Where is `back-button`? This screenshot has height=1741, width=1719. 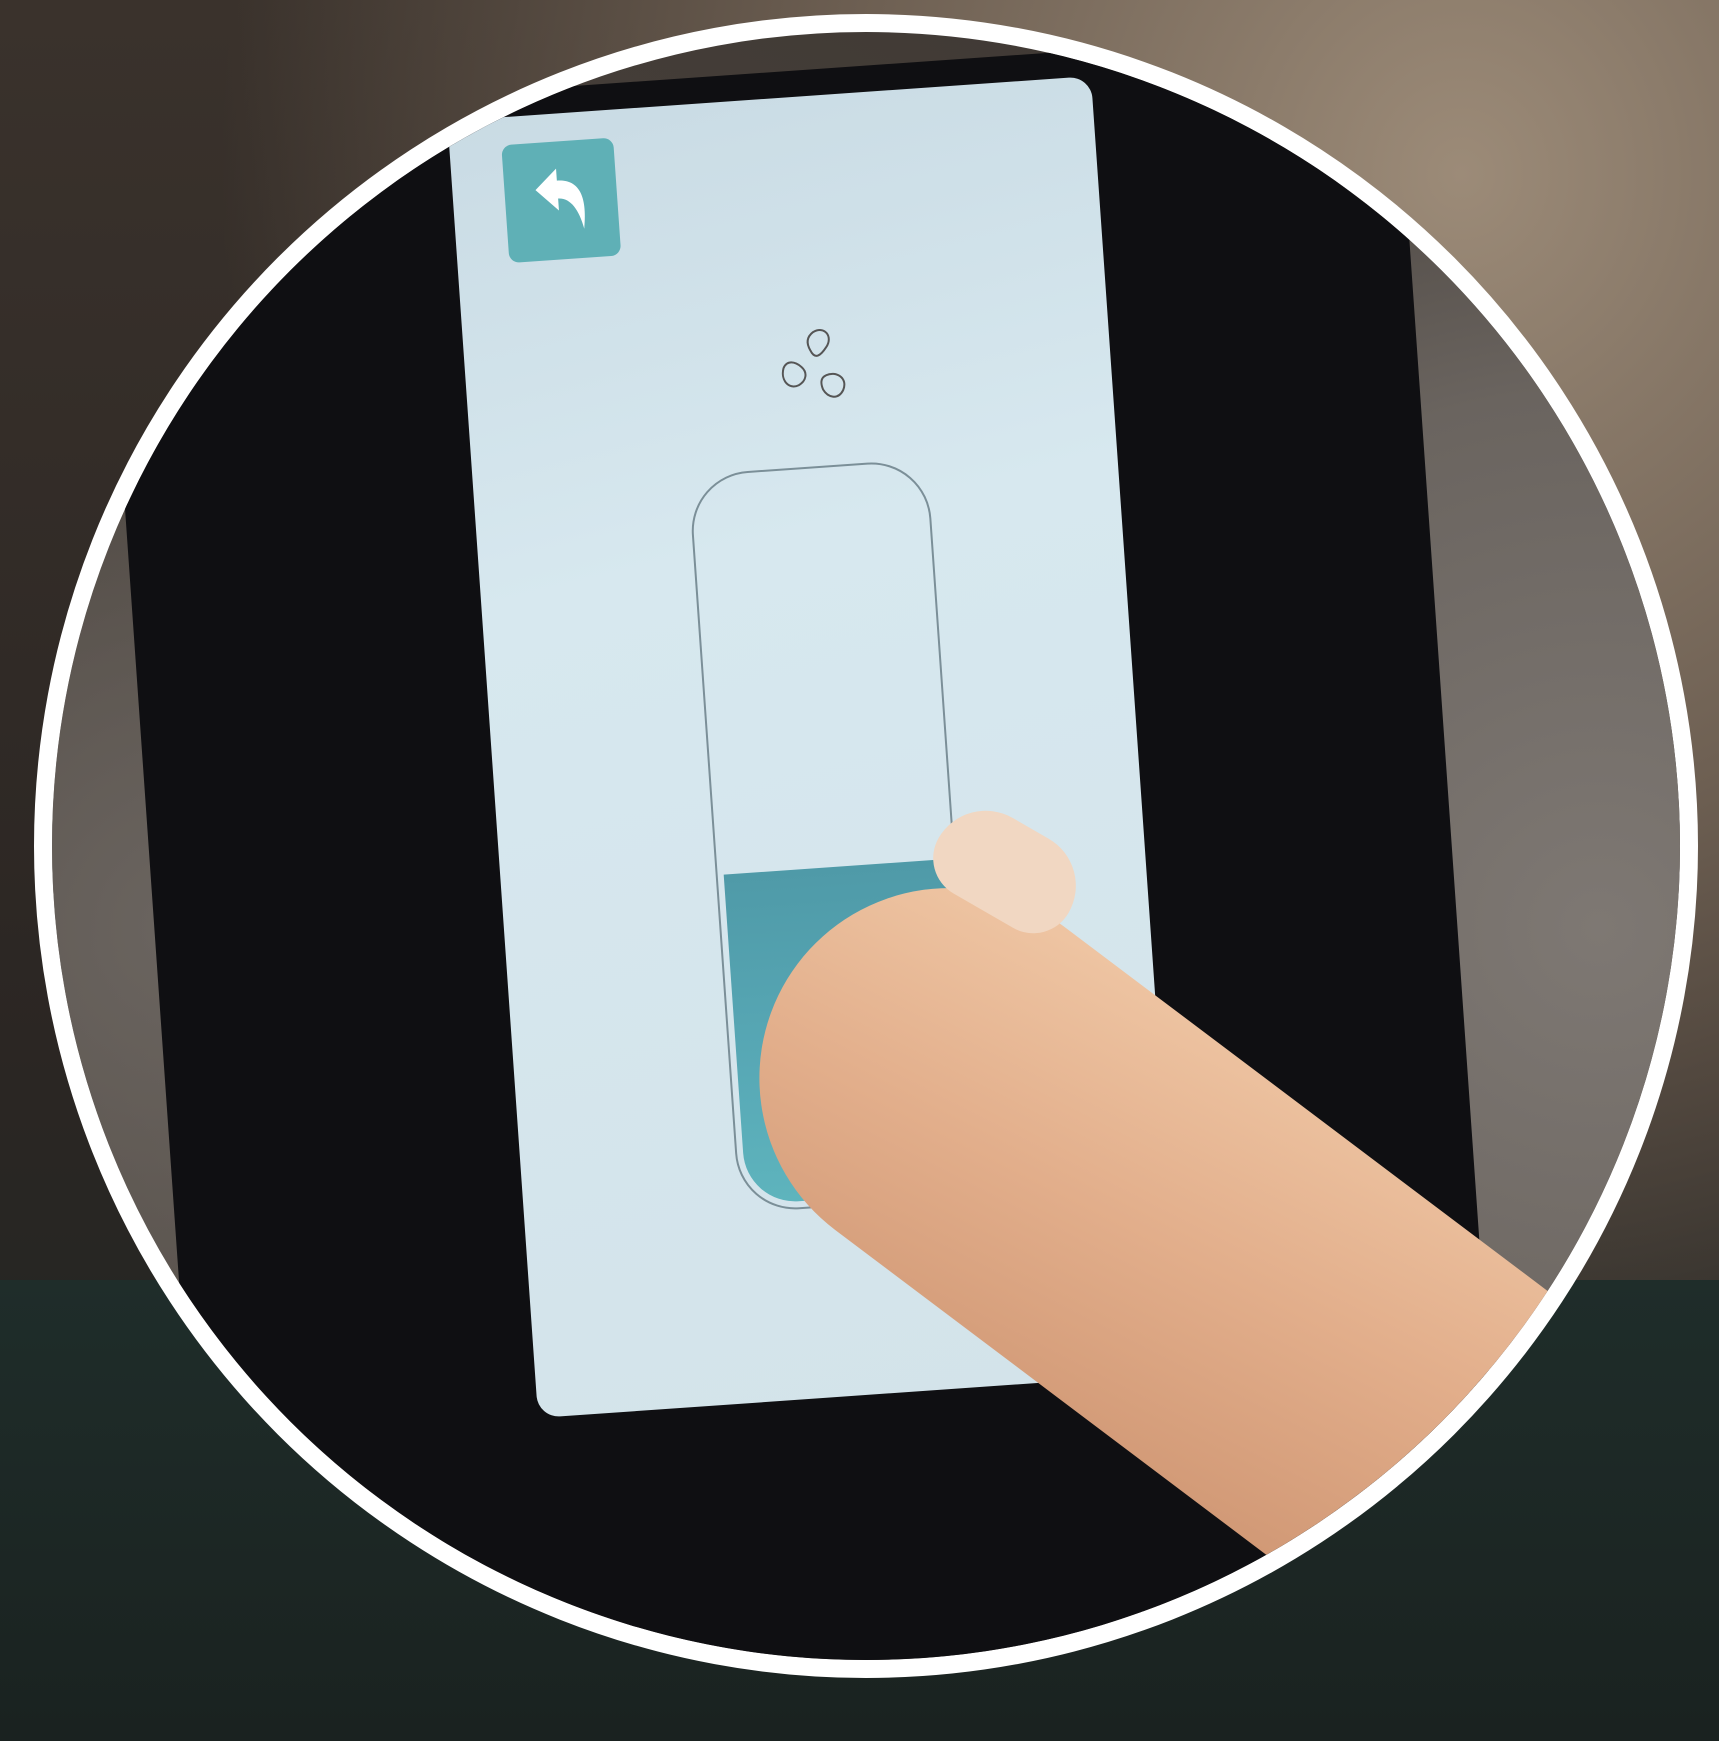
back-button is located at coordinates (561, 200).